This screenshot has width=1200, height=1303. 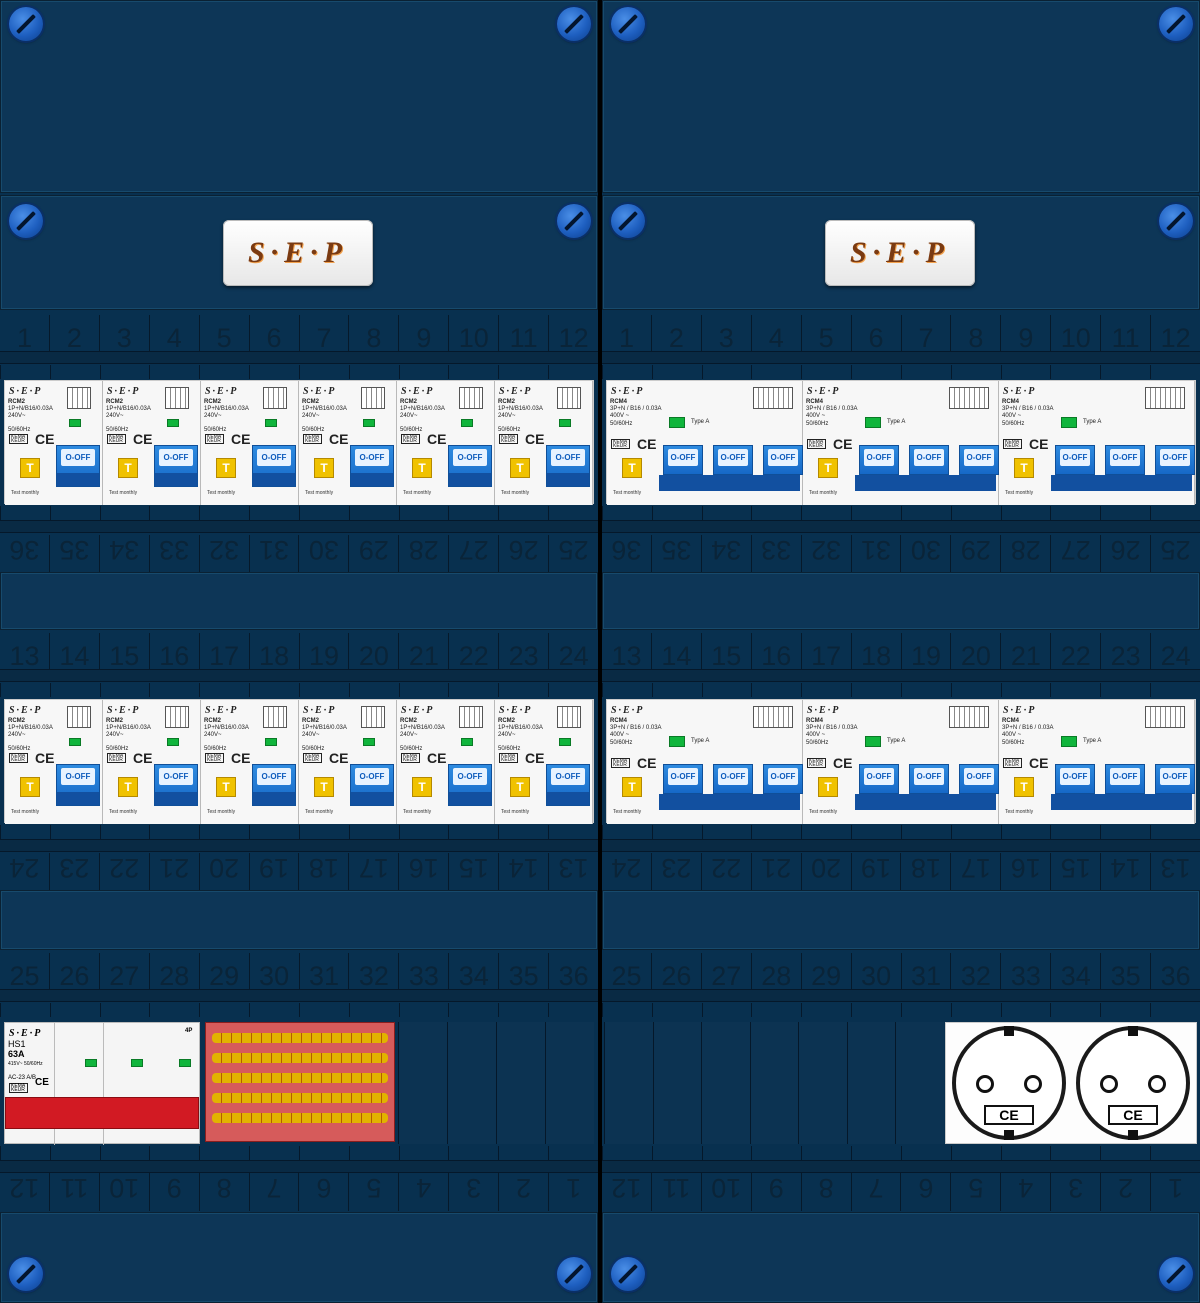 What do you see at coordinates (926, 554) in the screenshot?
I see `circuit-number: 30` at bounding box center [926, 554].